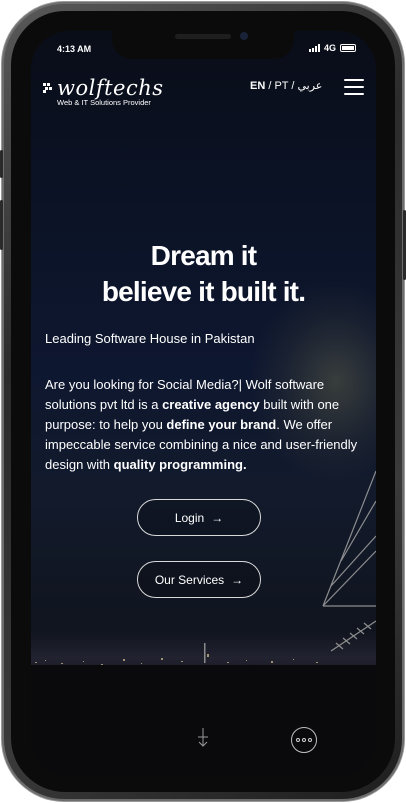 The image size is (406, 803). I want to click on login-label: Login, so click(189, 517).